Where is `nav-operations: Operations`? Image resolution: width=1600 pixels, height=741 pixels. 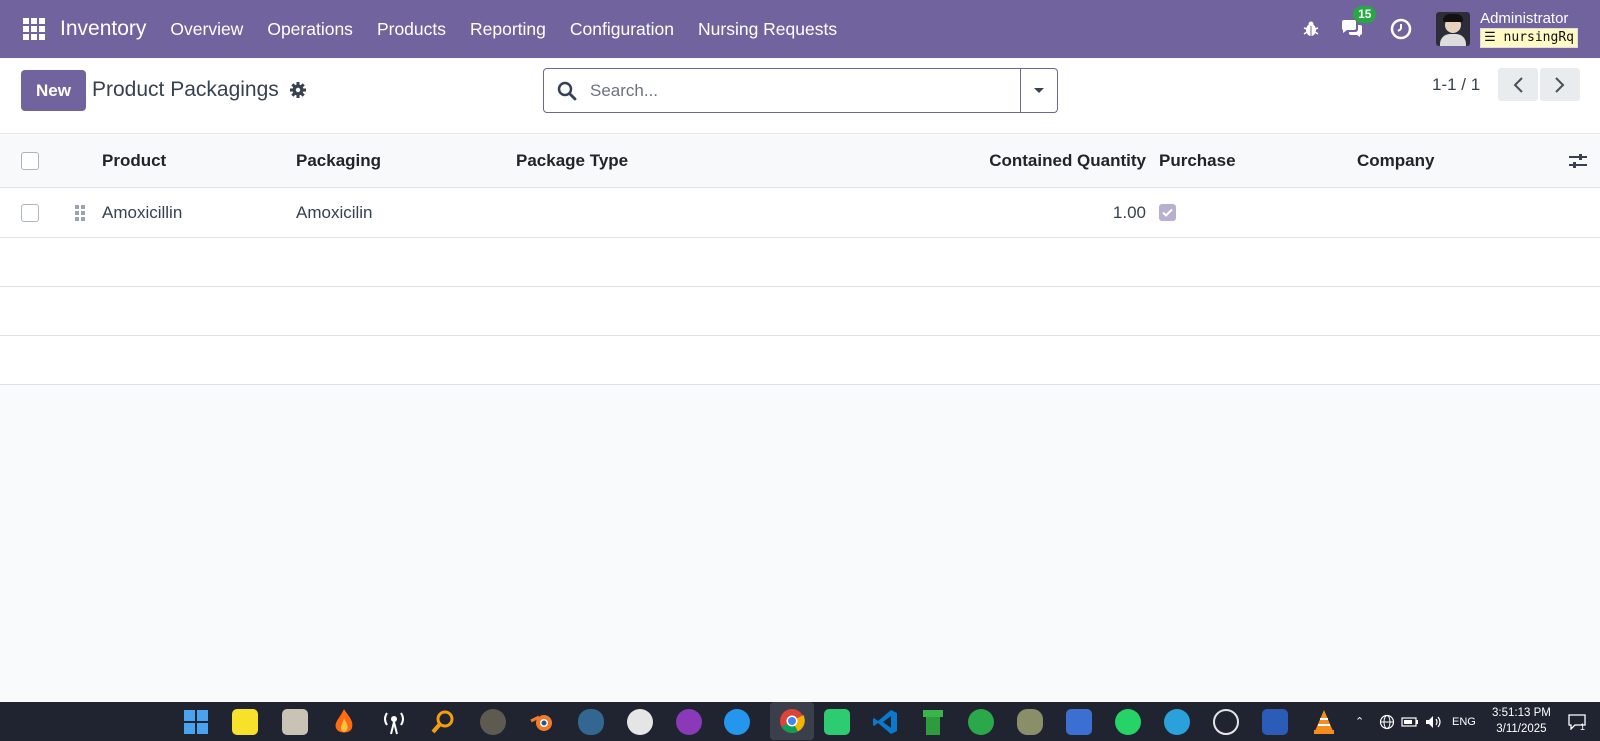 nav-operations: Operations is located at coordinates (310, 29).